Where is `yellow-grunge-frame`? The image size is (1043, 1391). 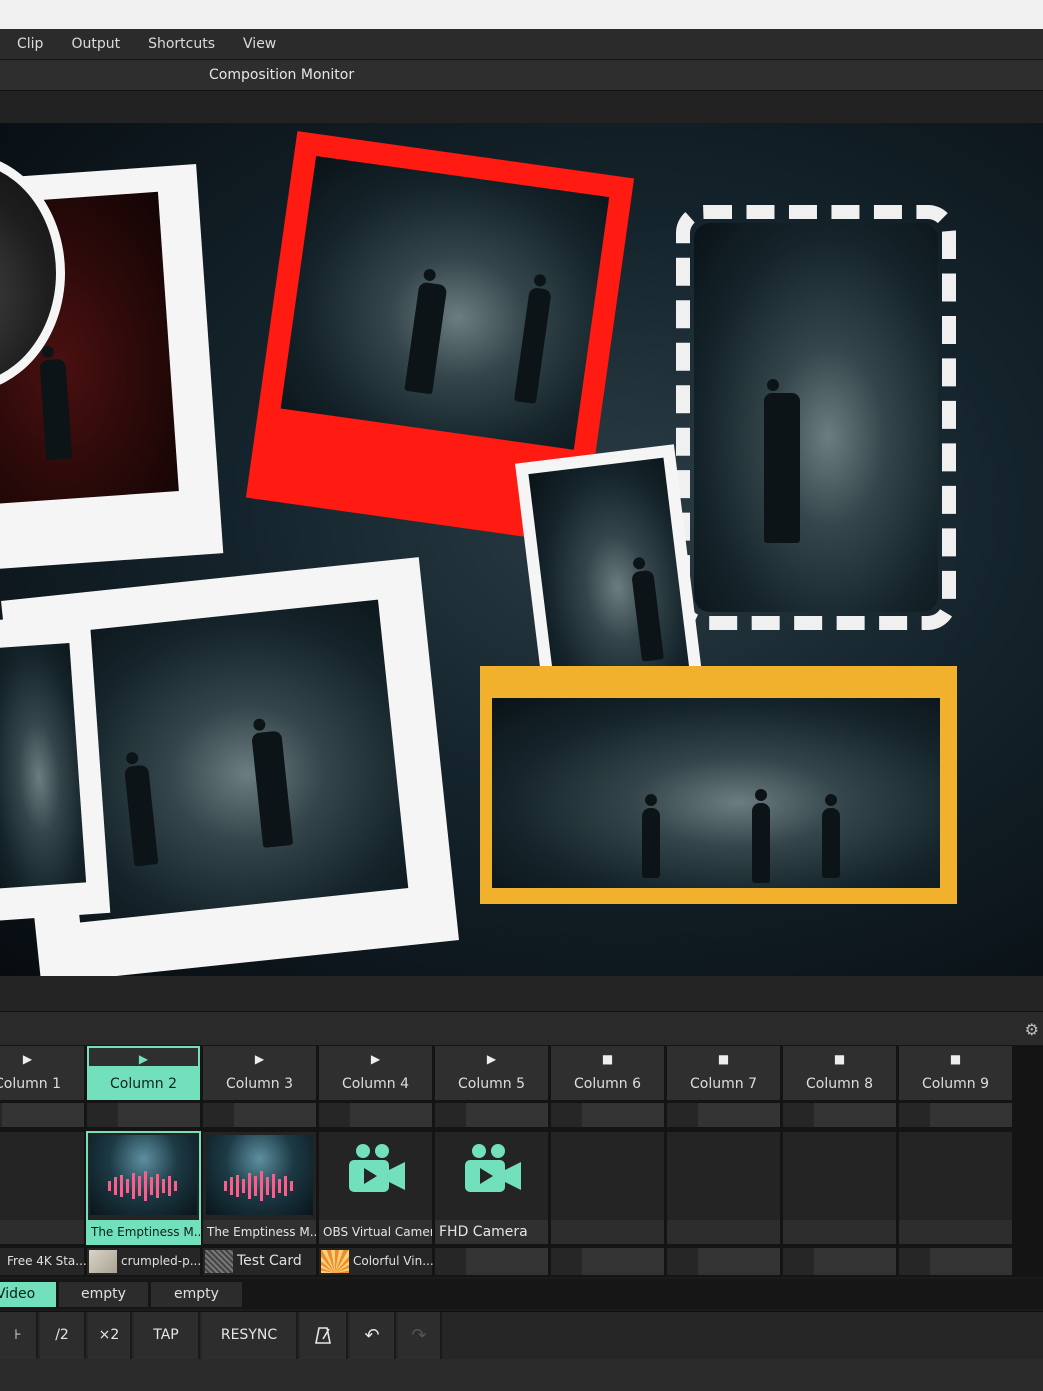
yellow-grunge-frame is located at coordinates (718, 785).